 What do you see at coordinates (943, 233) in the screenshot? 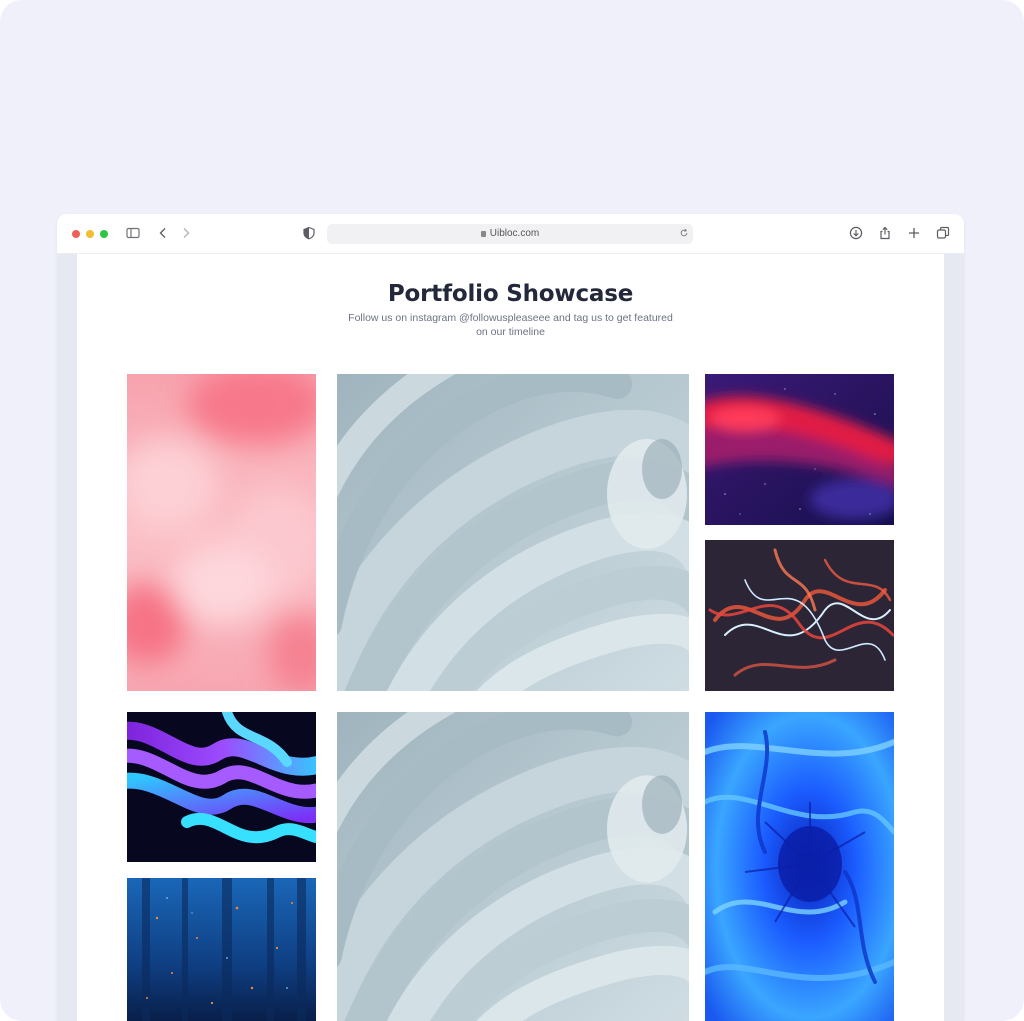
I see `tabs-overview-icon` at bounding box center [943, 233].